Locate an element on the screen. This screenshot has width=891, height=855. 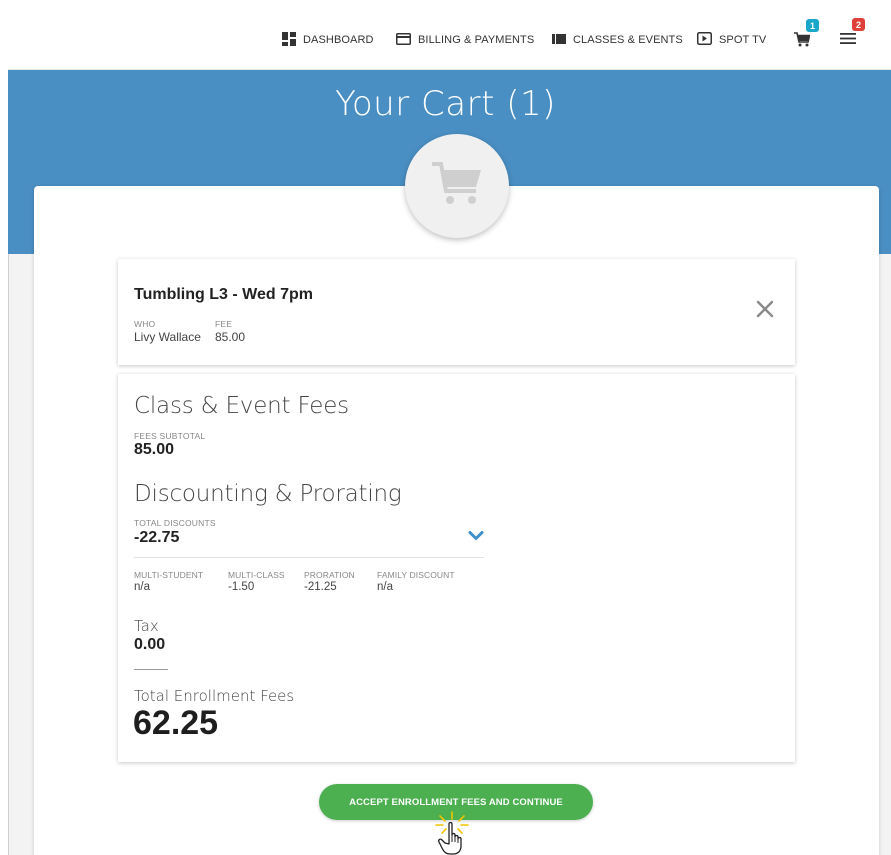
close-icon is located at coordinates (765, 311).